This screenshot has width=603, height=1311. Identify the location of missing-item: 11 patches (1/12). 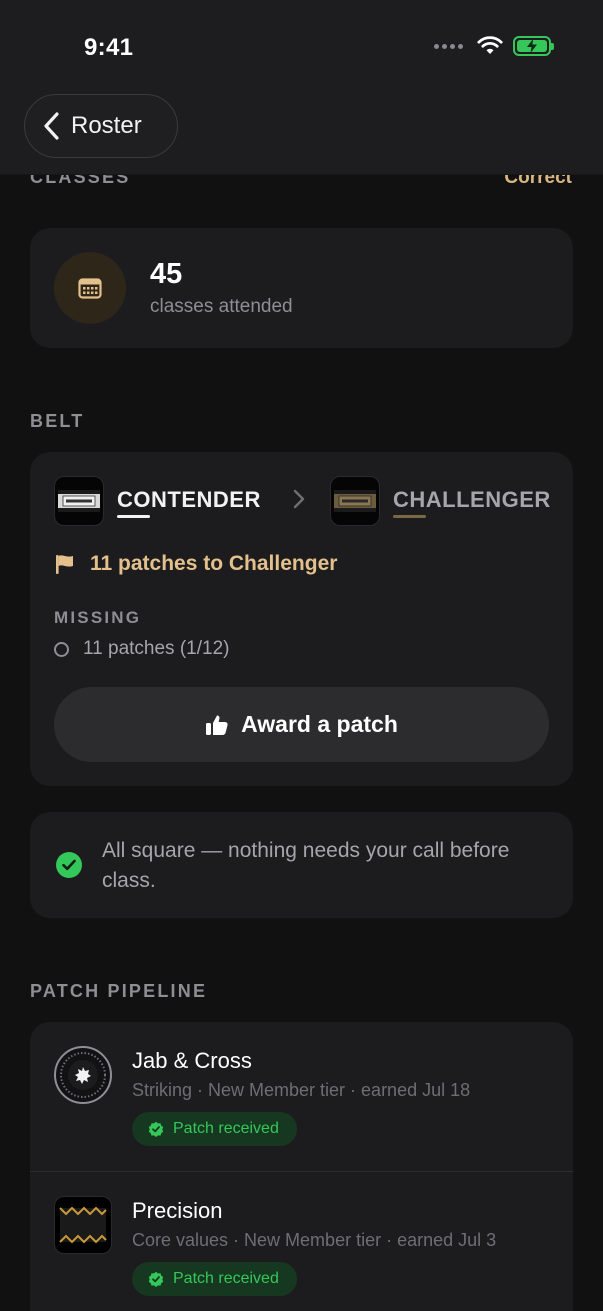
(141, 649).